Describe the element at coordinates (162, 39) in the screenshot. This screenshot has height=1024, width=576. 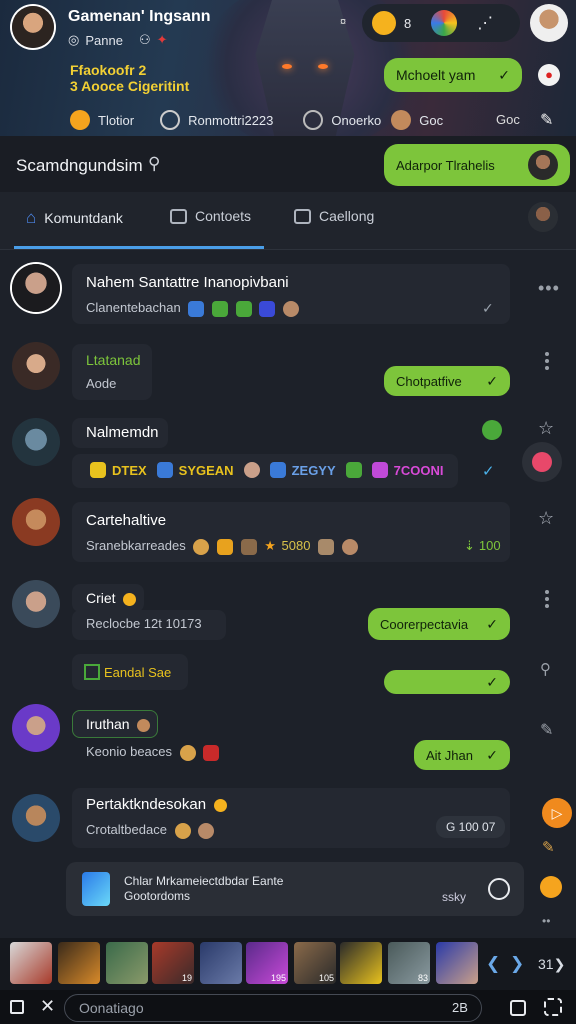
I see `badge-icon: ✦` at that location.